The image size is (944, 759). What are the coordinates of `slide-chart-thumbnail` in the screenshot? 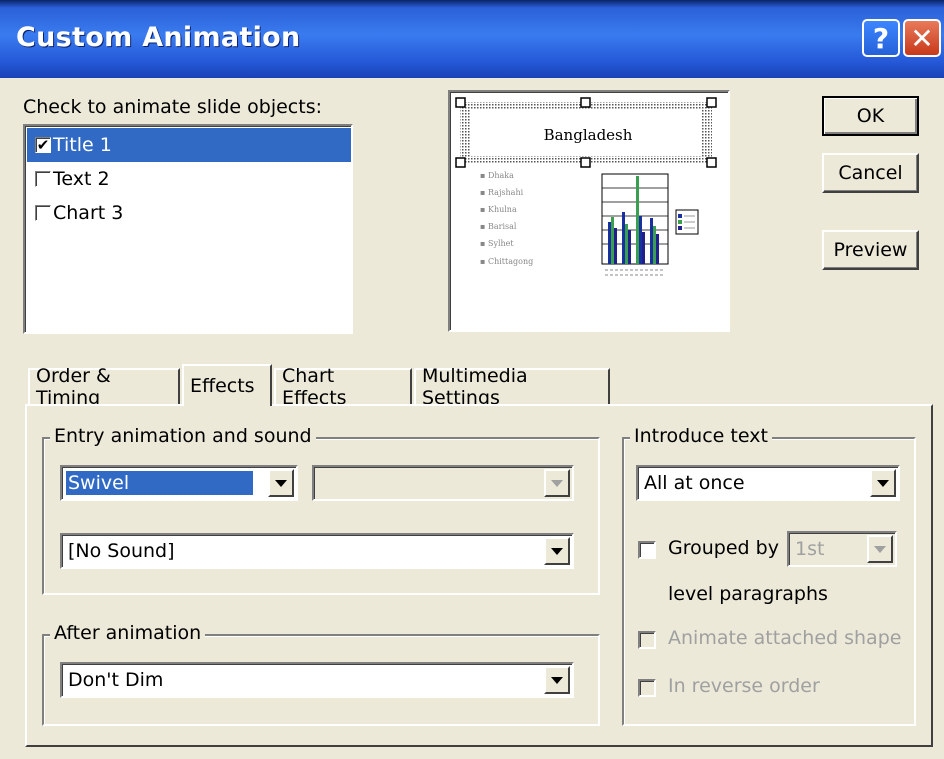 It's located at (650, 224).